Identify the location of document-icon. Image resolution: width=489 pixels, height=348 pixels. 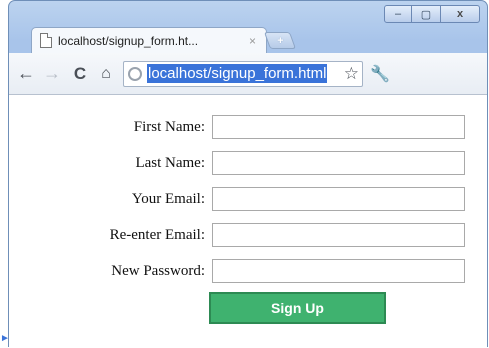
(46, 40).